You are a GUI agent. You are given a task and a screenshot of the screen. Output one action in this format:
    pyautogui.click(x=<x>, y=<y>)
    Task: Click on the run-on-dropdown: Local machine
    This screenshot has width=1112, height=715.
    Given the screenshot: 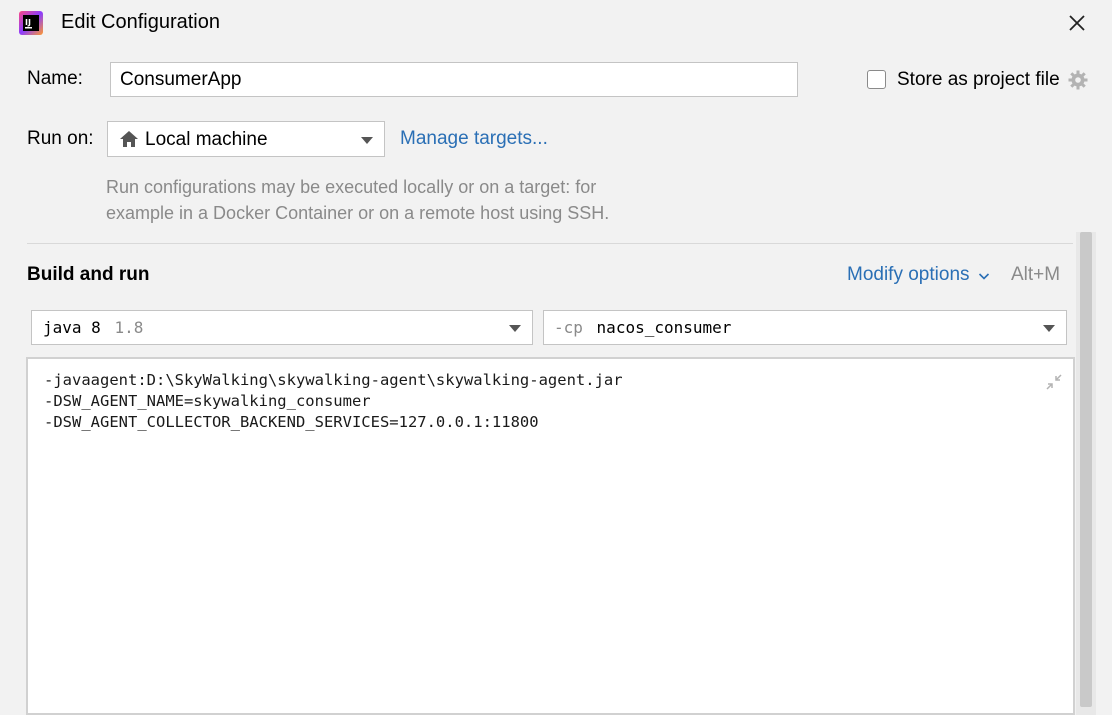 What is the action you would take?
    pyautogui.click(x=246, y=139)
    